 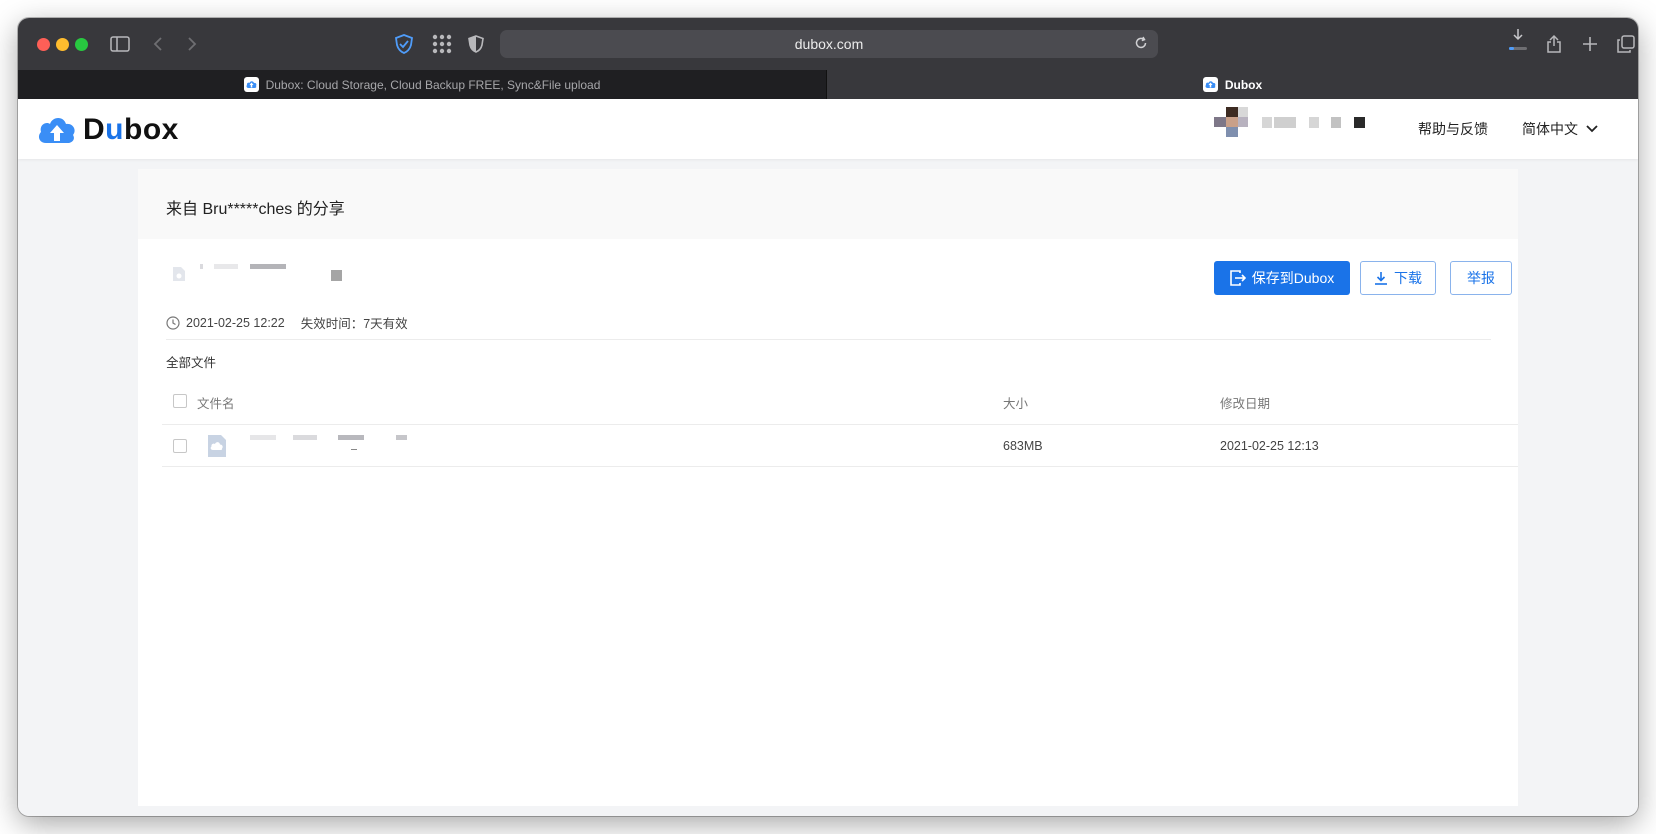 What do you see at coordinates (1237, 278) in the screenshot?
I see `save-icon` at bounding box center [1237, 278].